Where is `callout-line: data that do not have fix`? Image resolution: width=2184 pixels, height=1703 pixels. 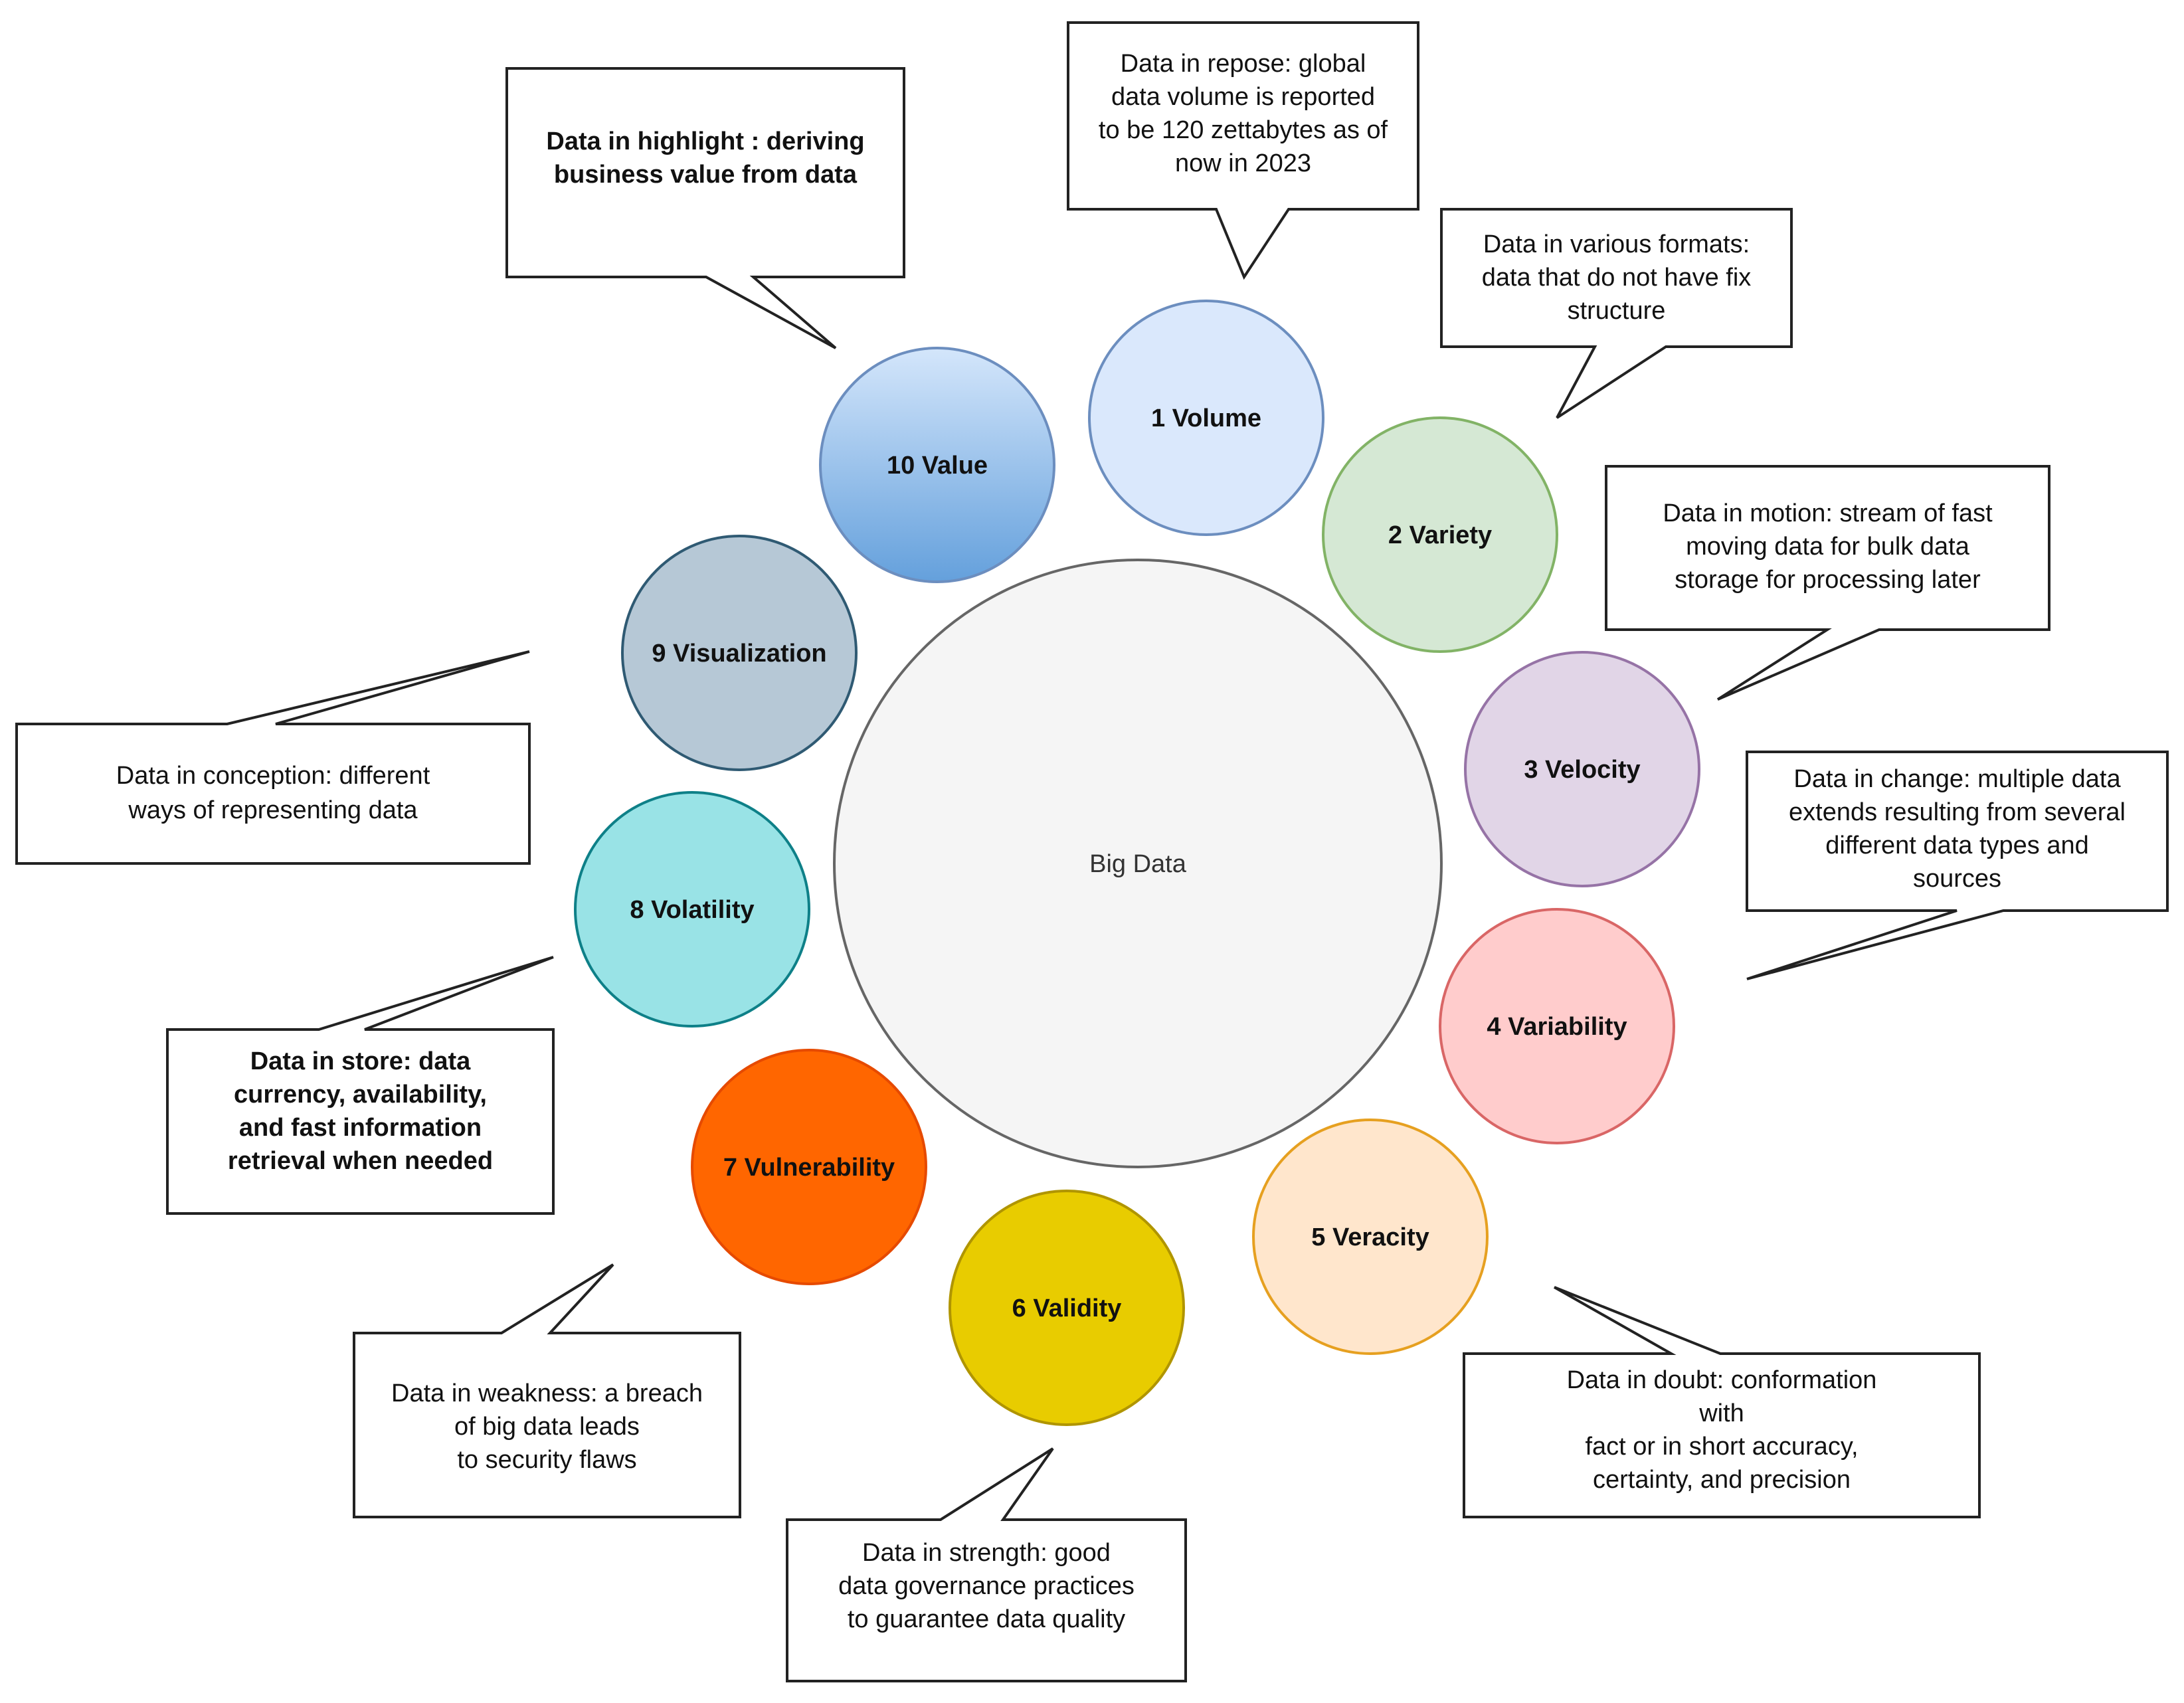 callout-line: data that do not have fix is located at coordinates (1617, 278).